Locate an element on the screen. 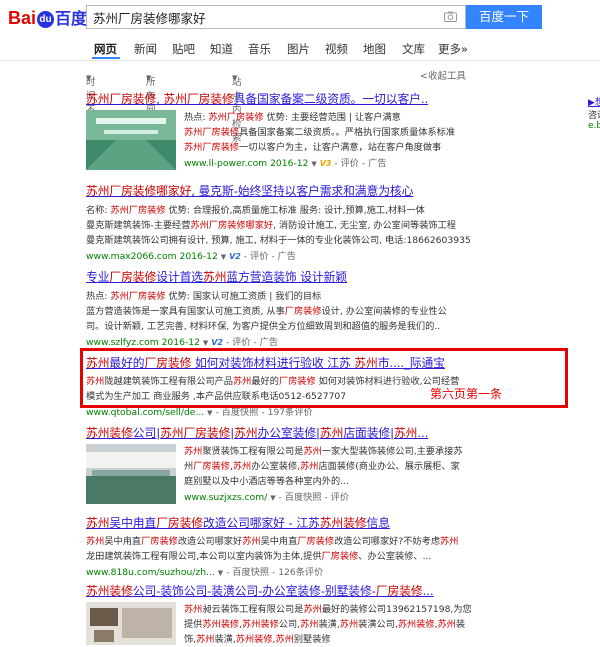 The height and width of the screenshot is (647, 600). tab-tieba: 贴吧 is located at coordinates (183, 49).